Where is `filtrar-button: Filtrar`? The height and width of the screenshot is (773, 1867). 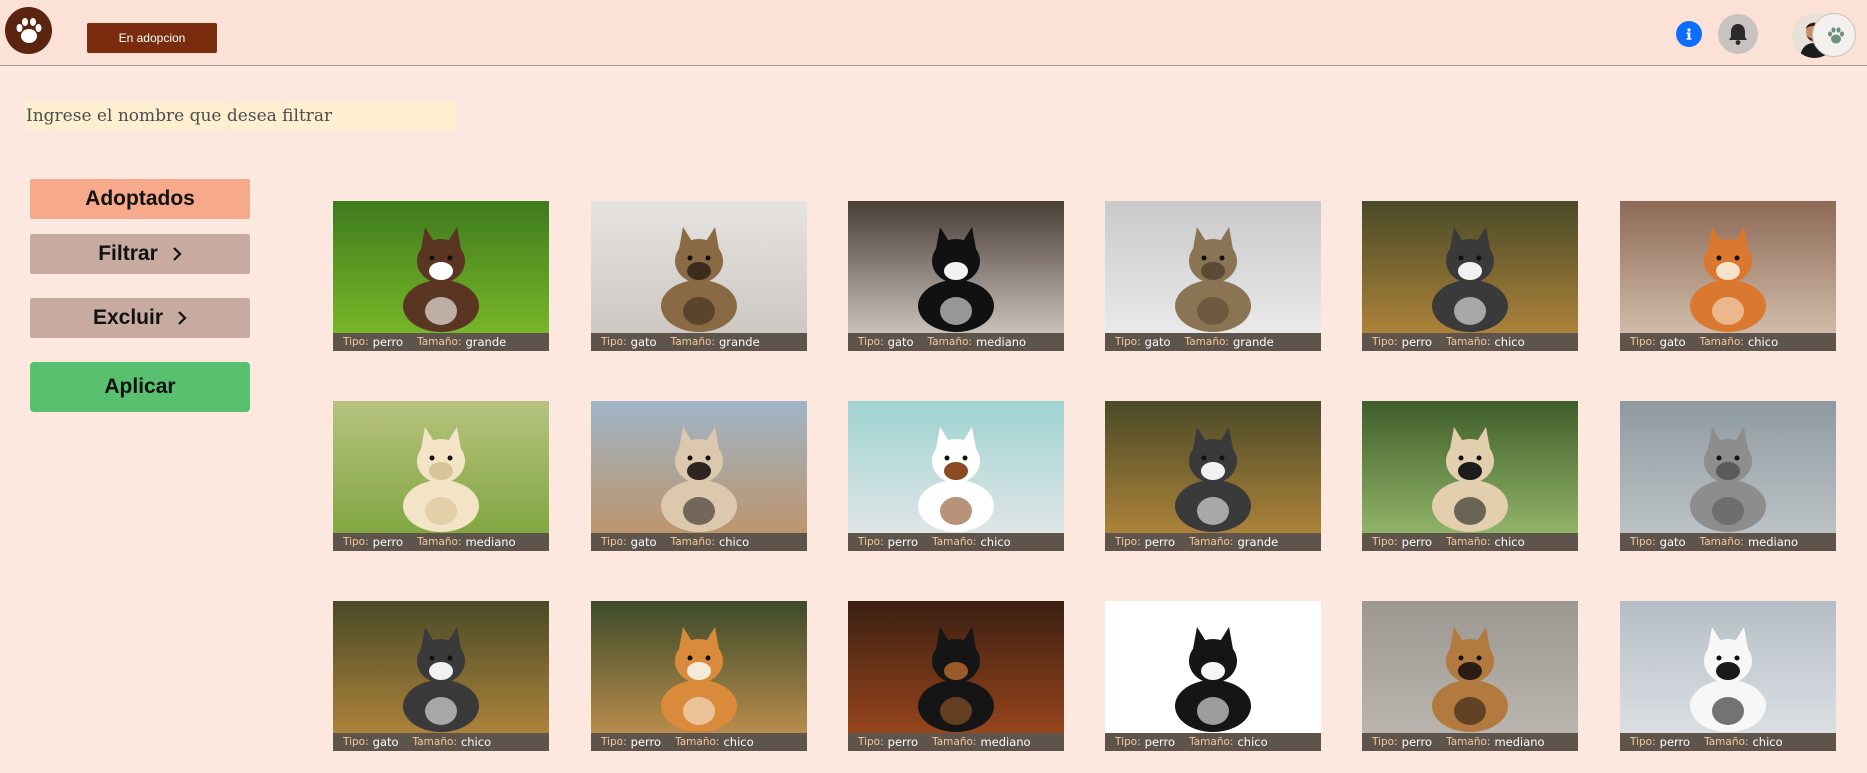 filtrar-button: Filtrar is located at coordinates (140, 254).